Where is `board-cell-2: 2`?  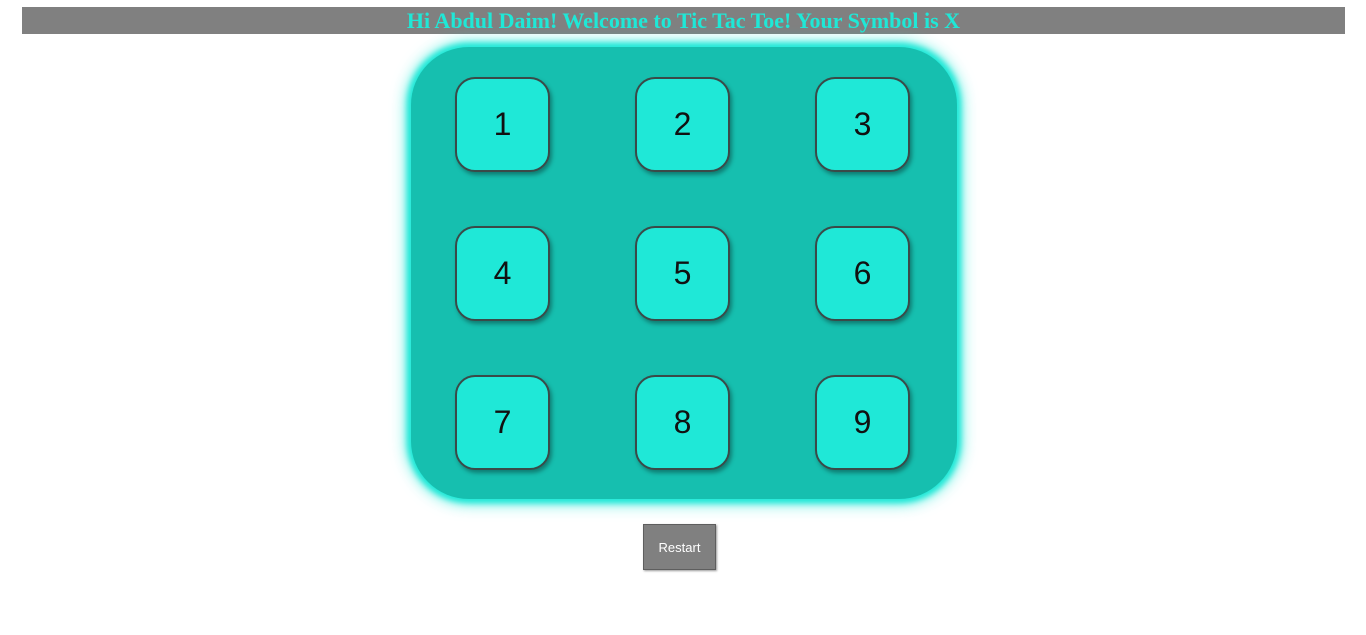
board-cell-2: 2 is located at coordinates (682, 124).